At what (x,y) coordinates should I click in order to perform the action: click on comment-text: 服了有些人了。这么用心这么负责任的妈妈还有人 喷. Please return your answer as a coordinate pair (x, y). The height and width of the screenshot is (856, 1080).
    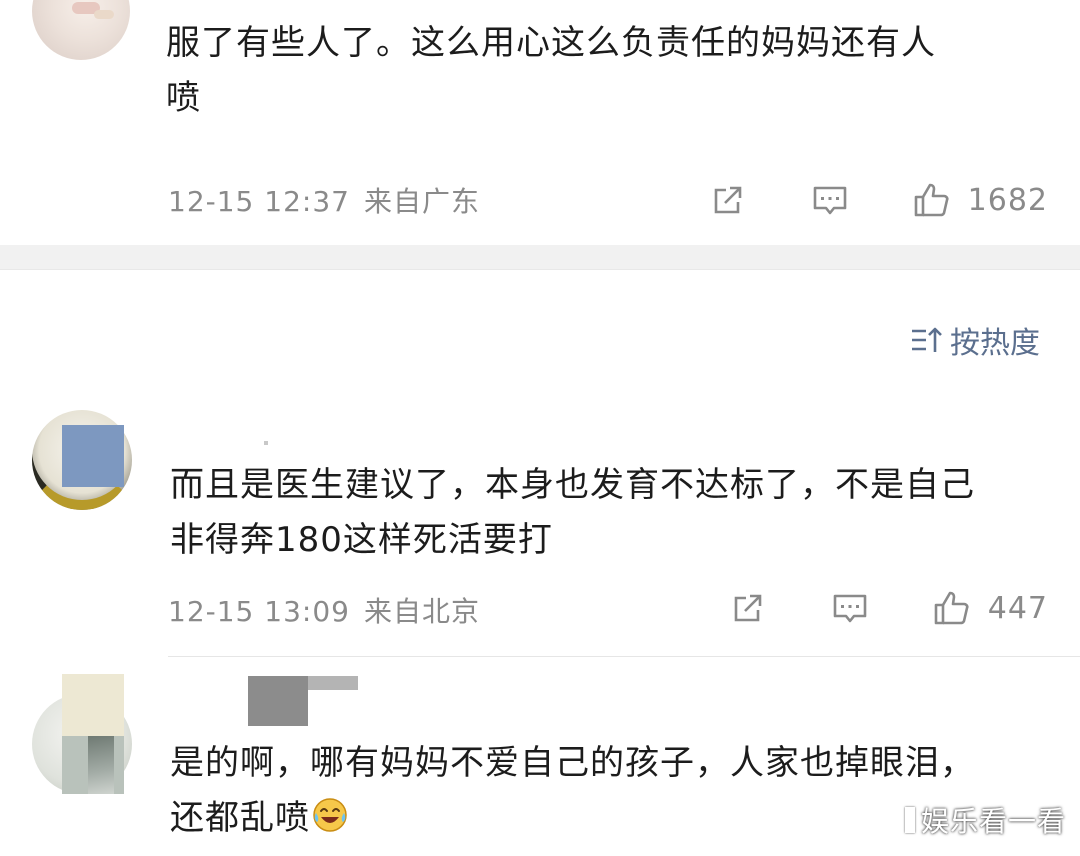
    Looking at the image, I should click on (606, 71).